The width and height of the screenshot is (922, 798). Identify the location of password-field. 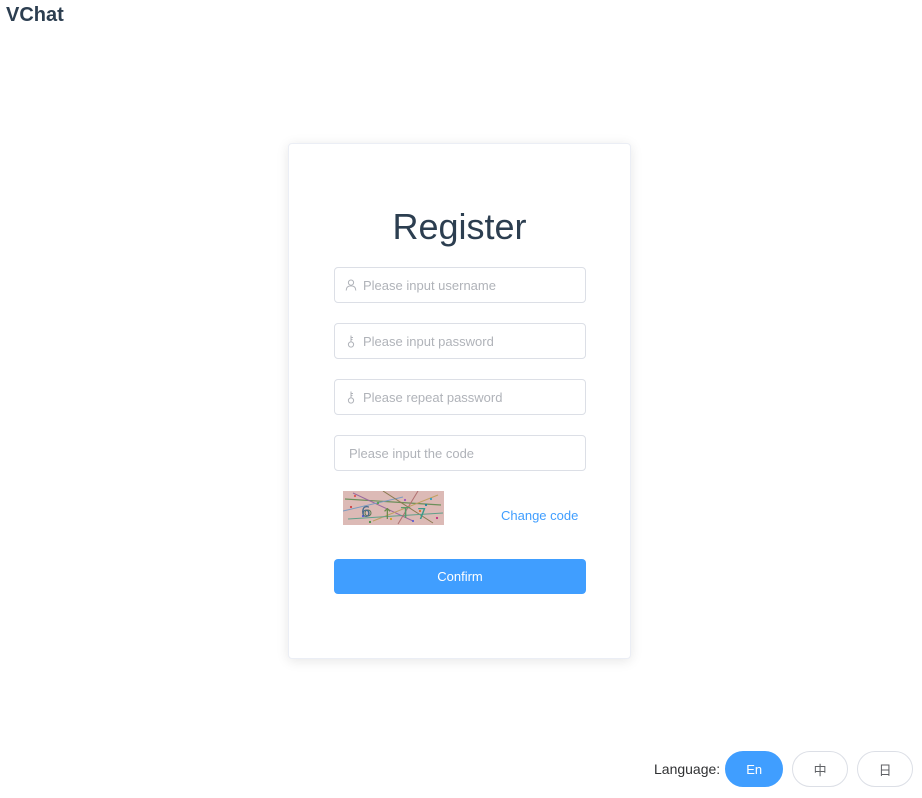
(460, 341).